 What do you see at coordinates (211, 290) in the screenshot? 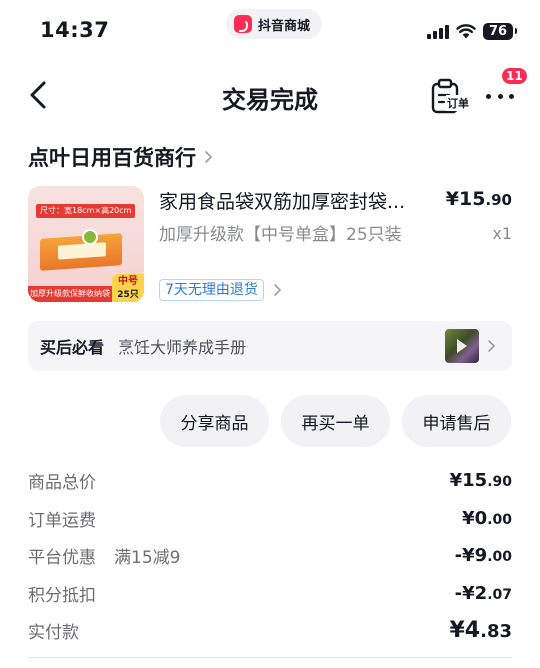
I see `return-policy-tag: 7天无理由退货` at bounding box center [211, 290].